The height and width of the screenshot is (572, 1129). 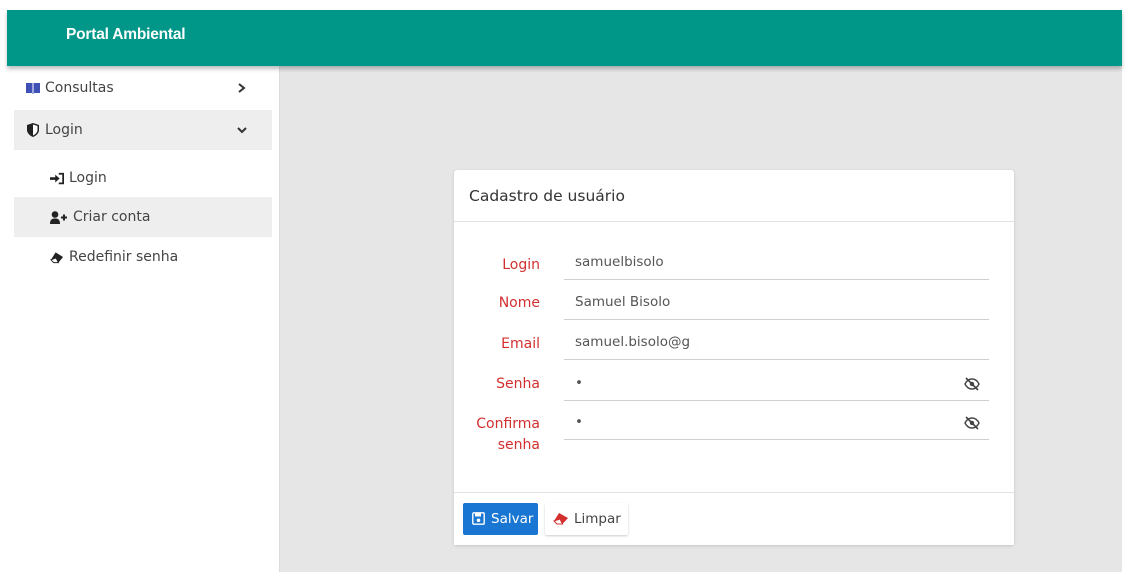 I want to click on password-label: Senha, so click(x=518, y=384).